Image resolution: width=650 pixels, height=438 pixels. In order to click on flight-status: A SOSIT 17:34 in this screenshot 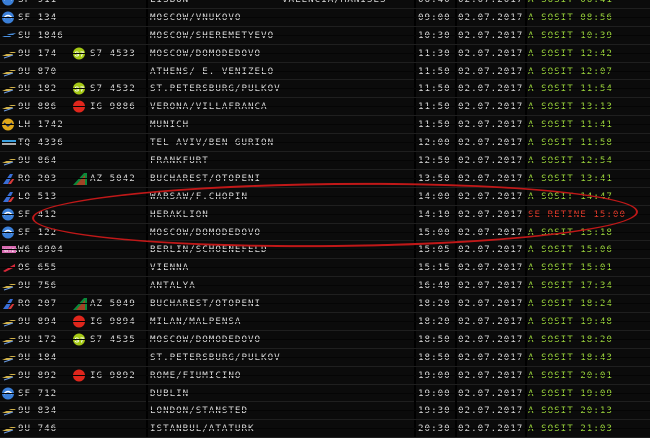, I will do `click(570, 286)`.